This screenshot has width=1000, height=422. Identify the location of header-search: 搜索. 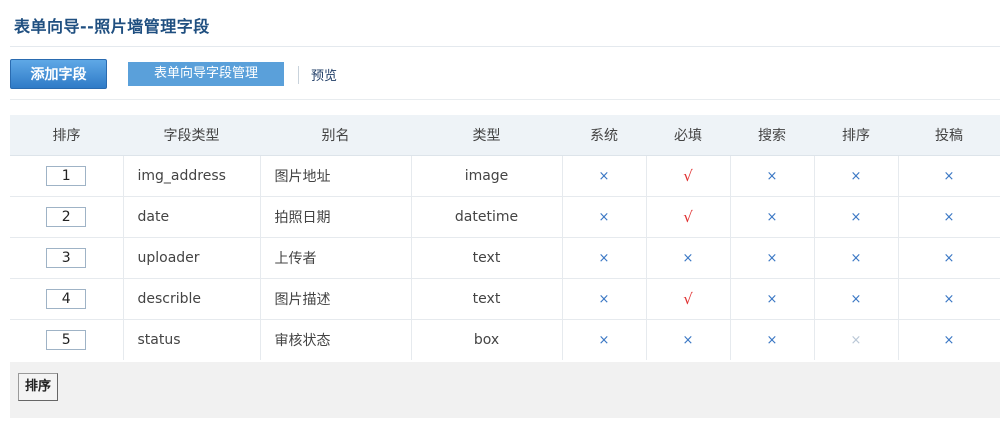
(772, 135).